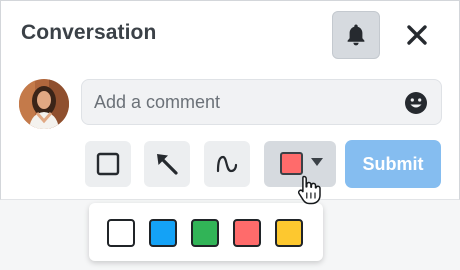 The height and width of the screenshot is (270, 460). What do you see at coordinates (121, 233) in the screenshot?
I see `color-swatch-white` at bounding box center [121, 233].